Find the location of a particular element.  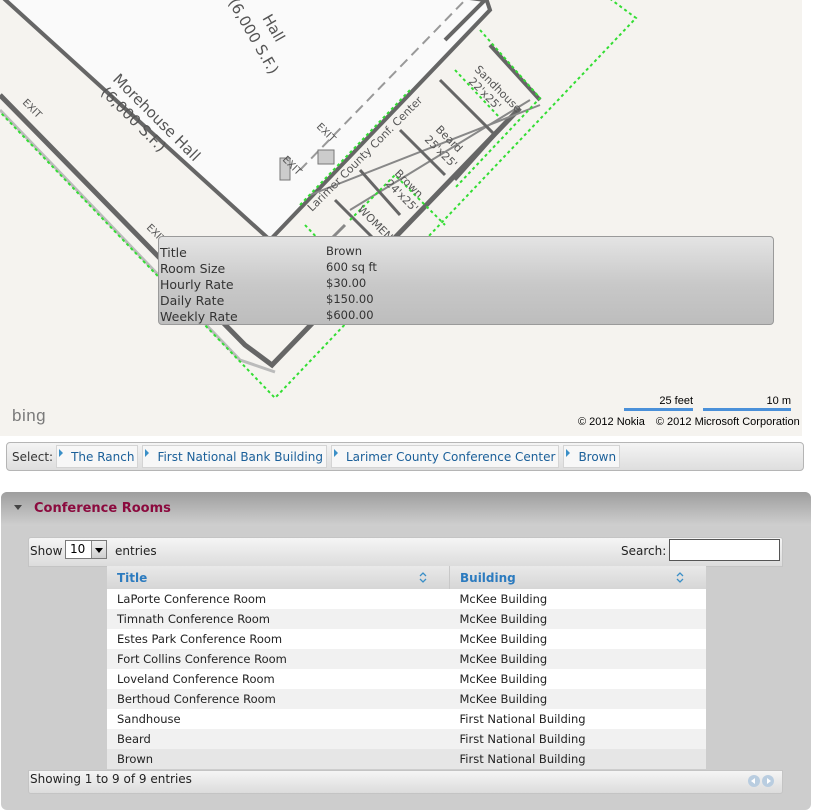

table-row: Timnath Conference Room McKee Building is located at coordinates (406, 619).